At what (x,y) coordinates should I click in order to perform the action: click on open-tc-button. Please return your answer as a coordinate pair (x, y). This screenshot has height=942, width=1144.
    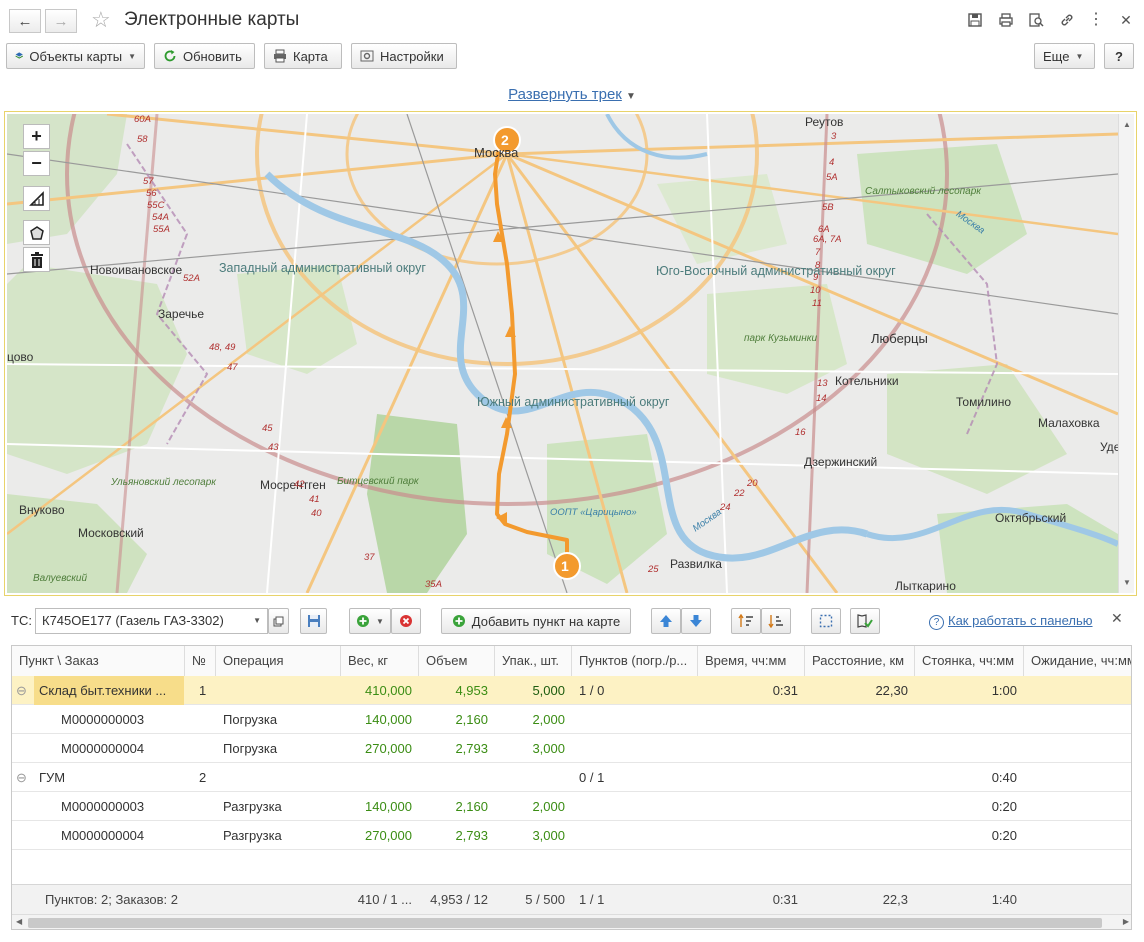
    Looking at the image, I should click on (278, 621).